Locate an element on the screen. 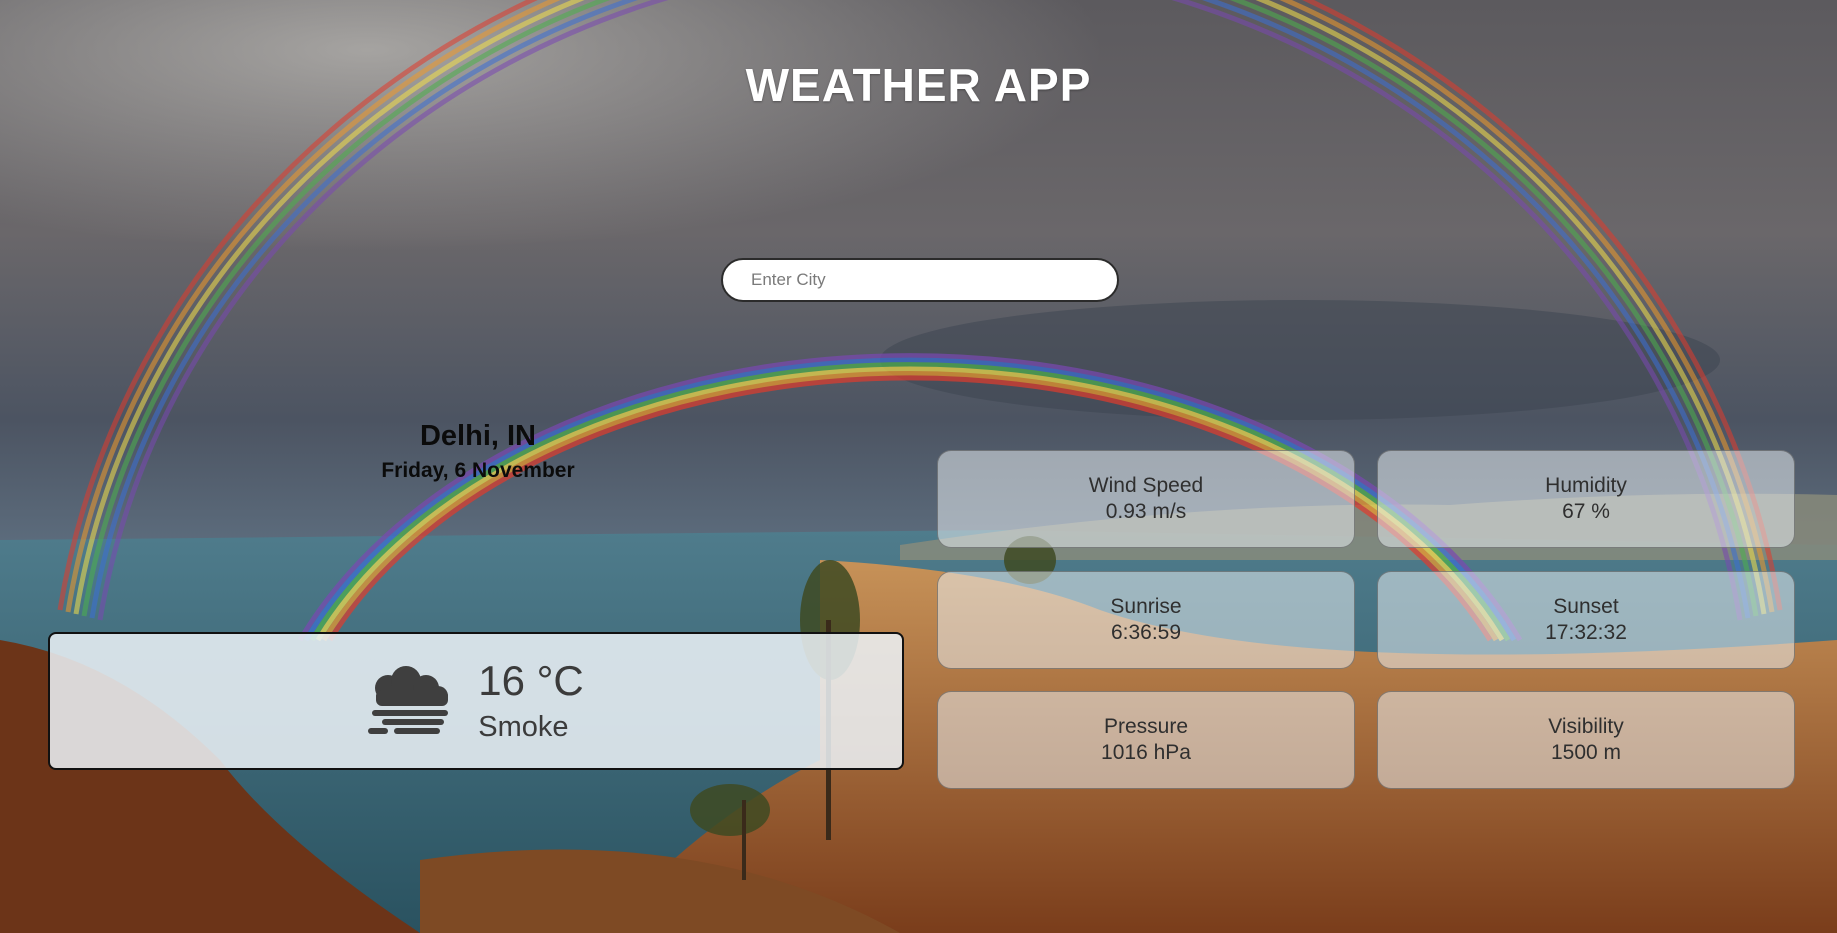  smoke-cloud-icon is located at coordinates (408, 700).